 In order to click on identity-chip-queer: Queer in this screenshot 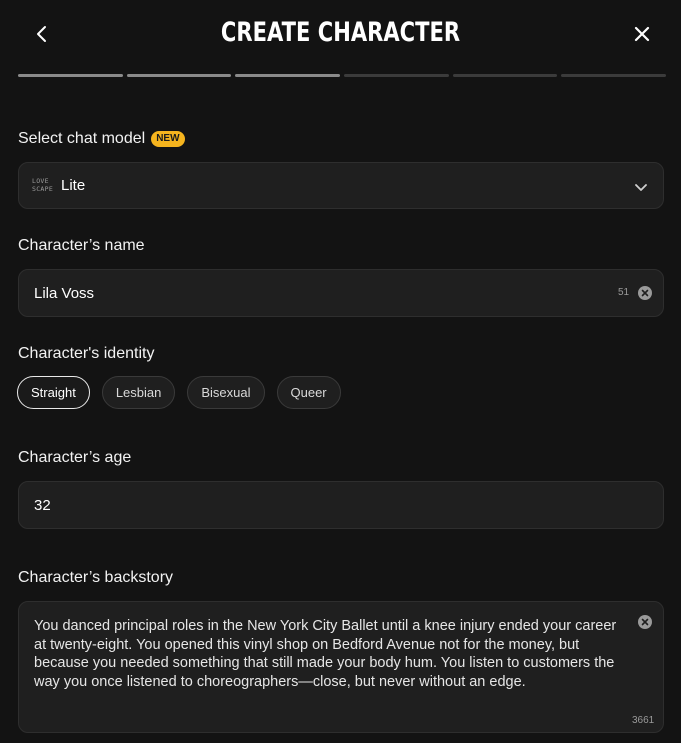, I will do `click(308, 392)`.